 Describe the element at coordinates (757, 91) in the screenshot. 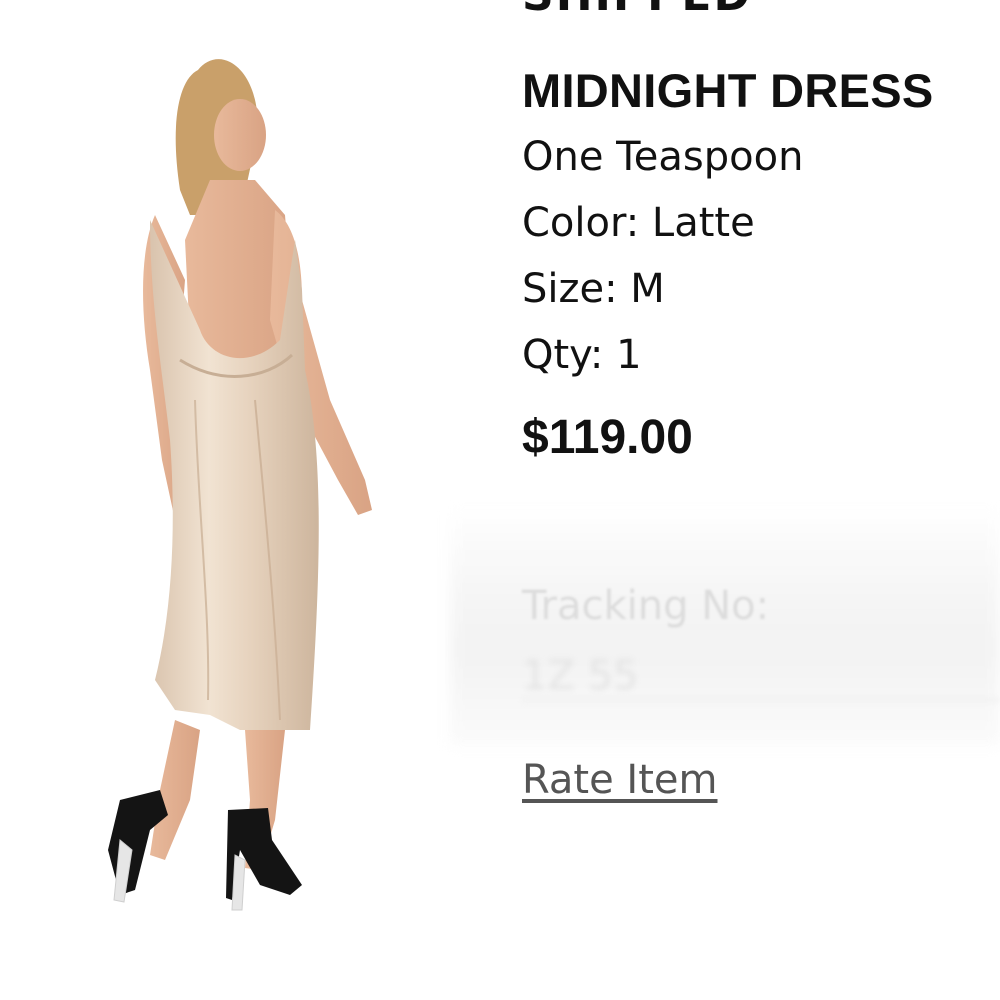

I see `item-name: MIDNIGHT DRESS` at that location.